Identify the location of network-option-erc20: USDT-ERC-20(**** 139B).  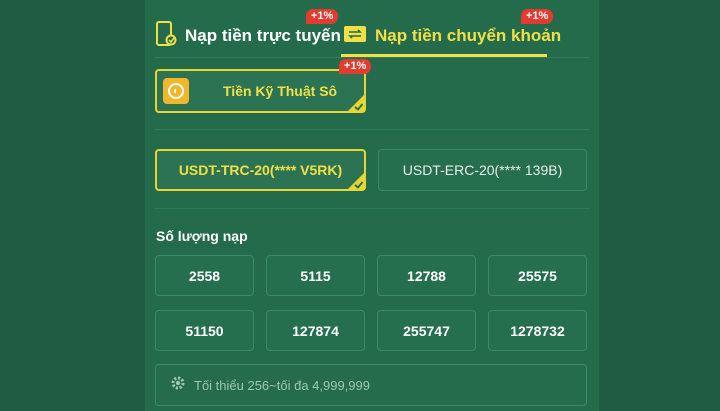
(482, 170).